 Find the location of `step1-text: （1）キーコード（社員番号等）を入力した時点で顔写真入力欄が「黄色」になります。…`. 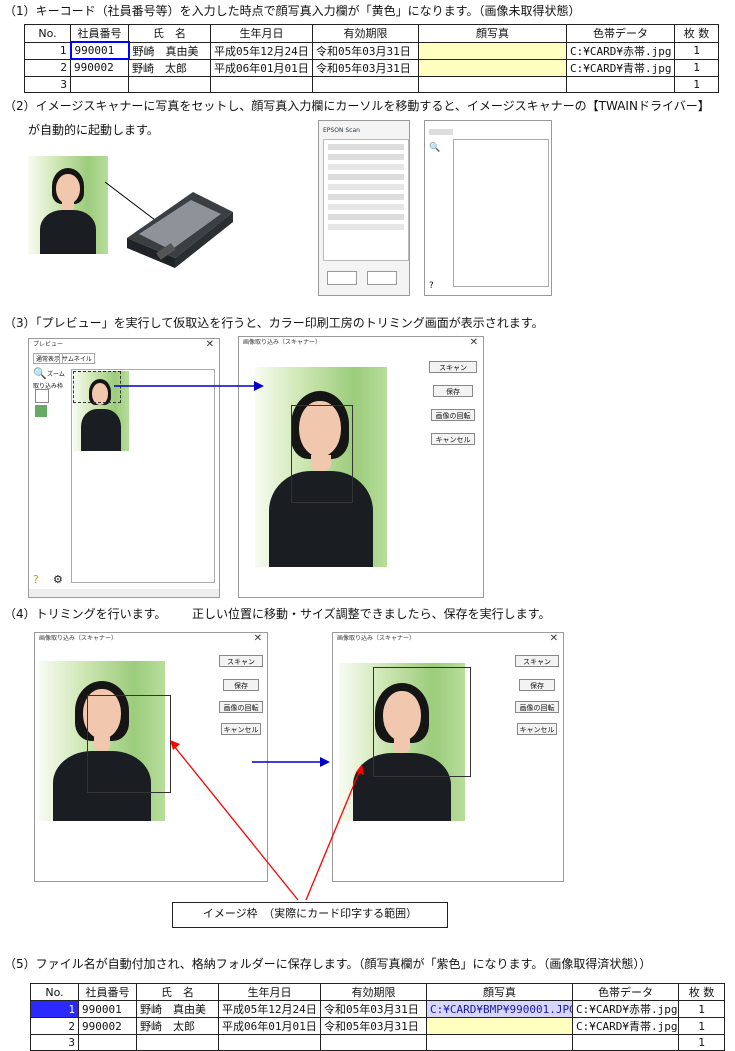

step1-text: （1）キーコード（社員番号等）を入力した時点で顔写真入力欄が「黄色」になります。… is located at coordinates (292, 11).